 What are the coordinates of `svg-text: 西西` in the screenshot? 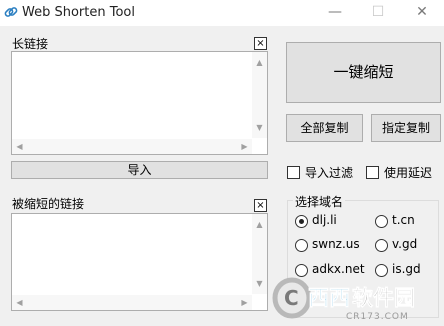 It's located at (329, 298).